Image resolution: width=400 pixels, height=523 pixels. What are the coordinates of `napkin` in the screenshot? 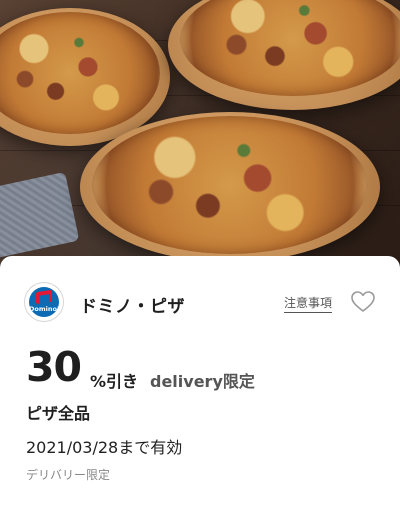 It's located at (40, 215).